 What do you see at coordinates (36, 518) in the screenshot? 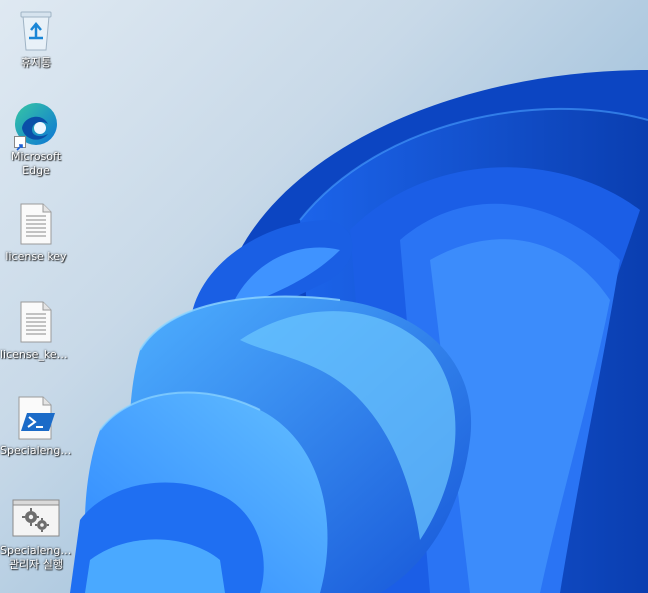
I see `settings-gear-icon` at bounding box center [36, 518].